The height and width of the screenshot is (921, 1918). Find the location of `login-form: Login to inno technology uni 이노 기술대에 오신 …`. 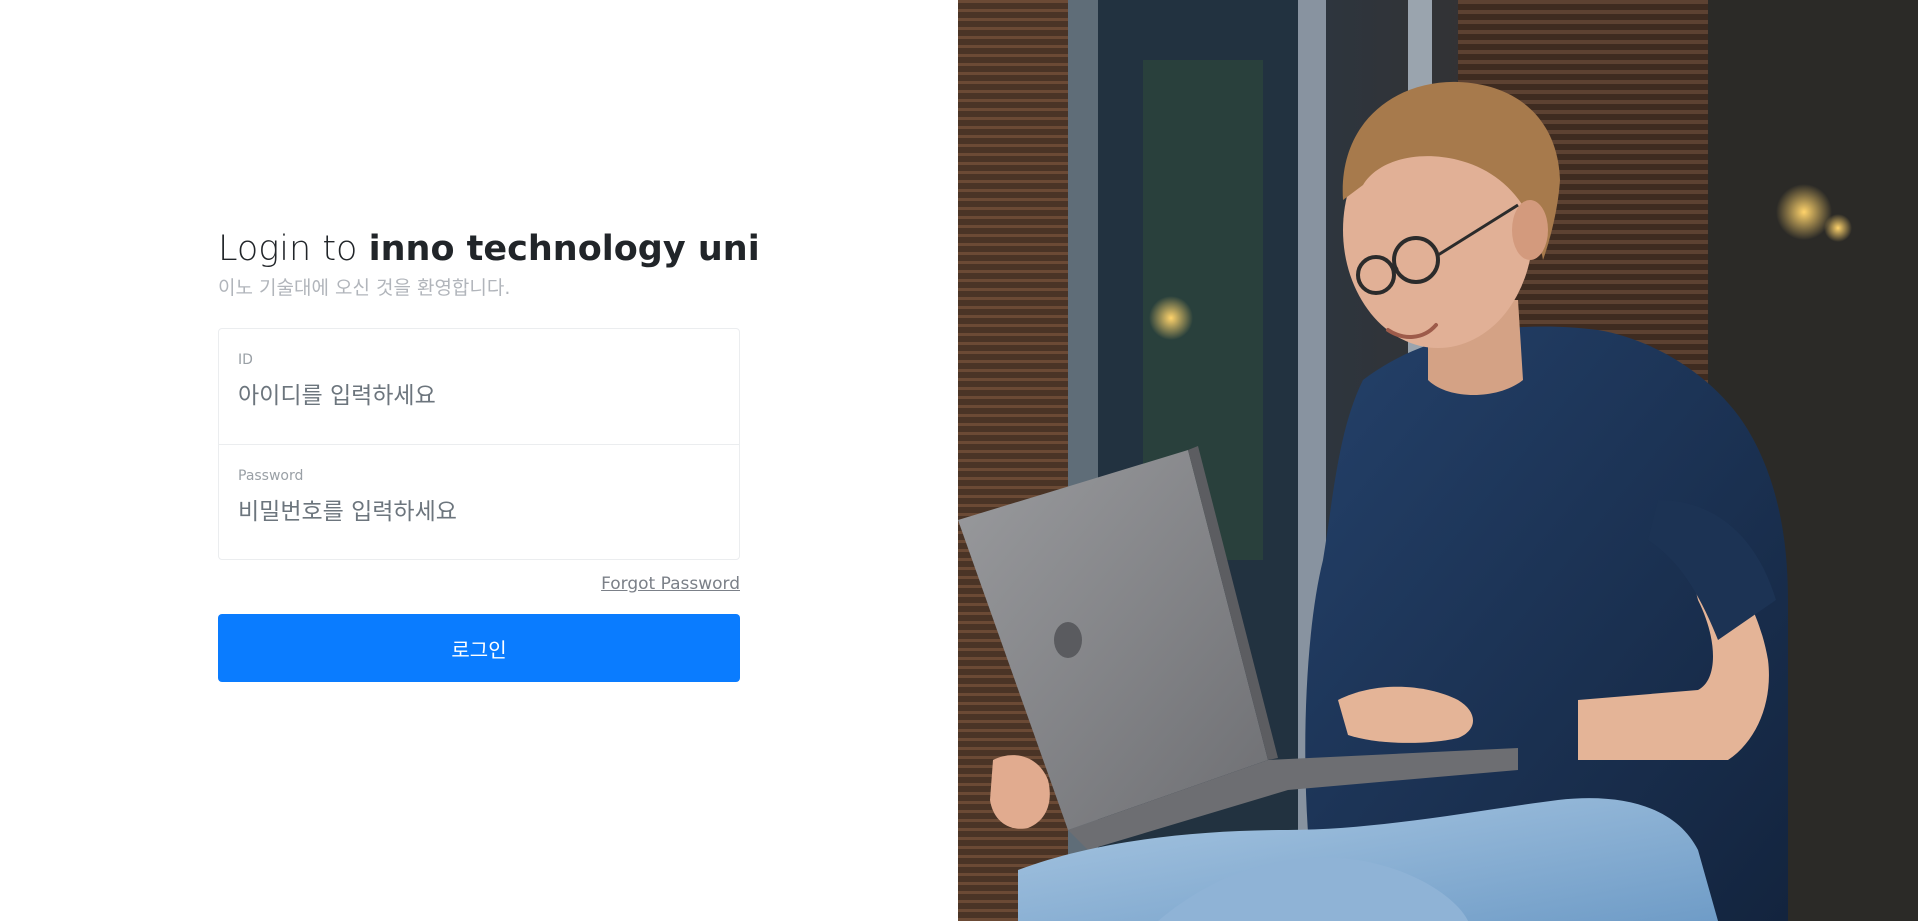

login-form: Login to inno technology uni 이노 기술대에 오신 … is located at coordinates (489, 455).